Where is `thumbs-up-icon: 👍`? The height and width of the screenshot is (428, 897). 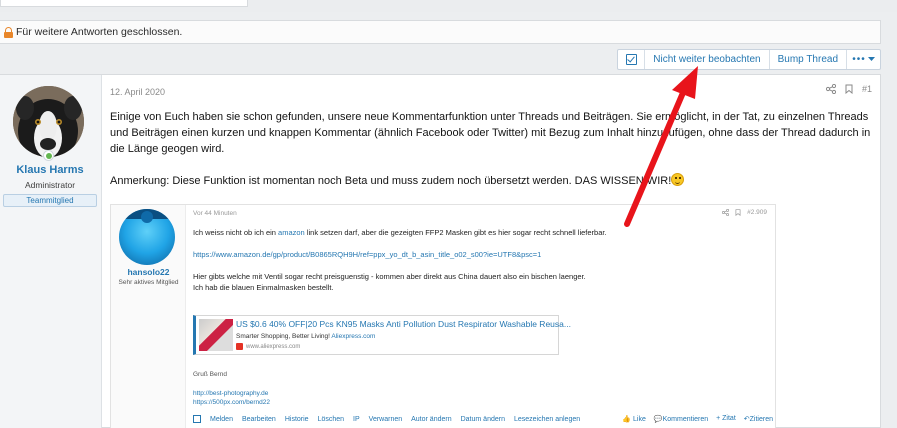 thumbs-up-icon: 👍 is located at coordinates (627, 419).